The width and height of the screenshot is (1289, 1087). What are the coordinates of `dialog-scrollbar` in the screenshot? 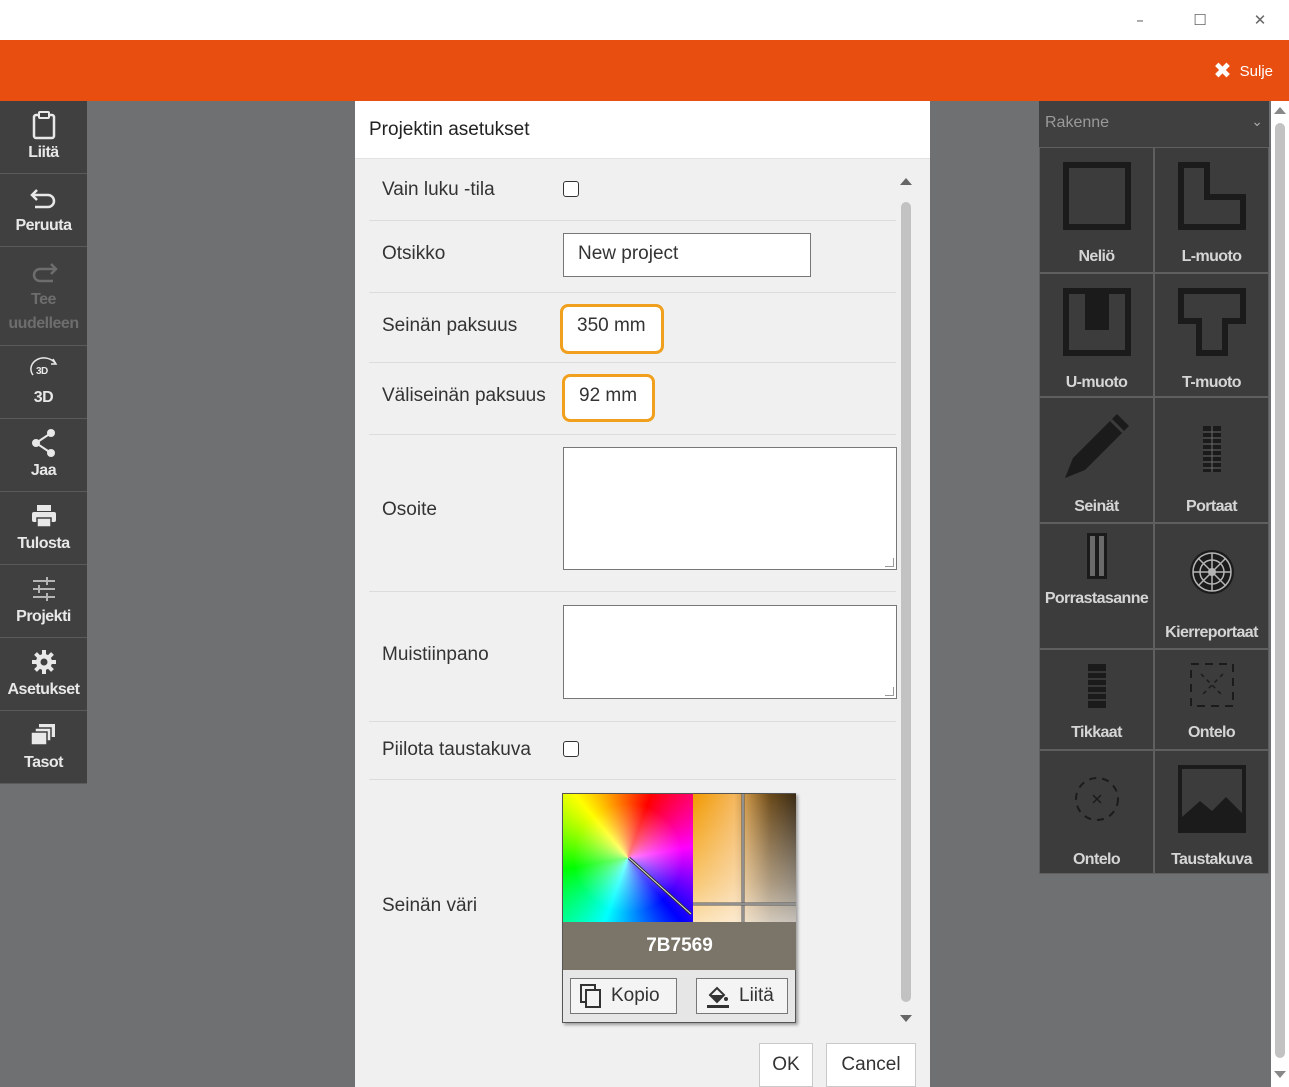 It's located at (906, 600).